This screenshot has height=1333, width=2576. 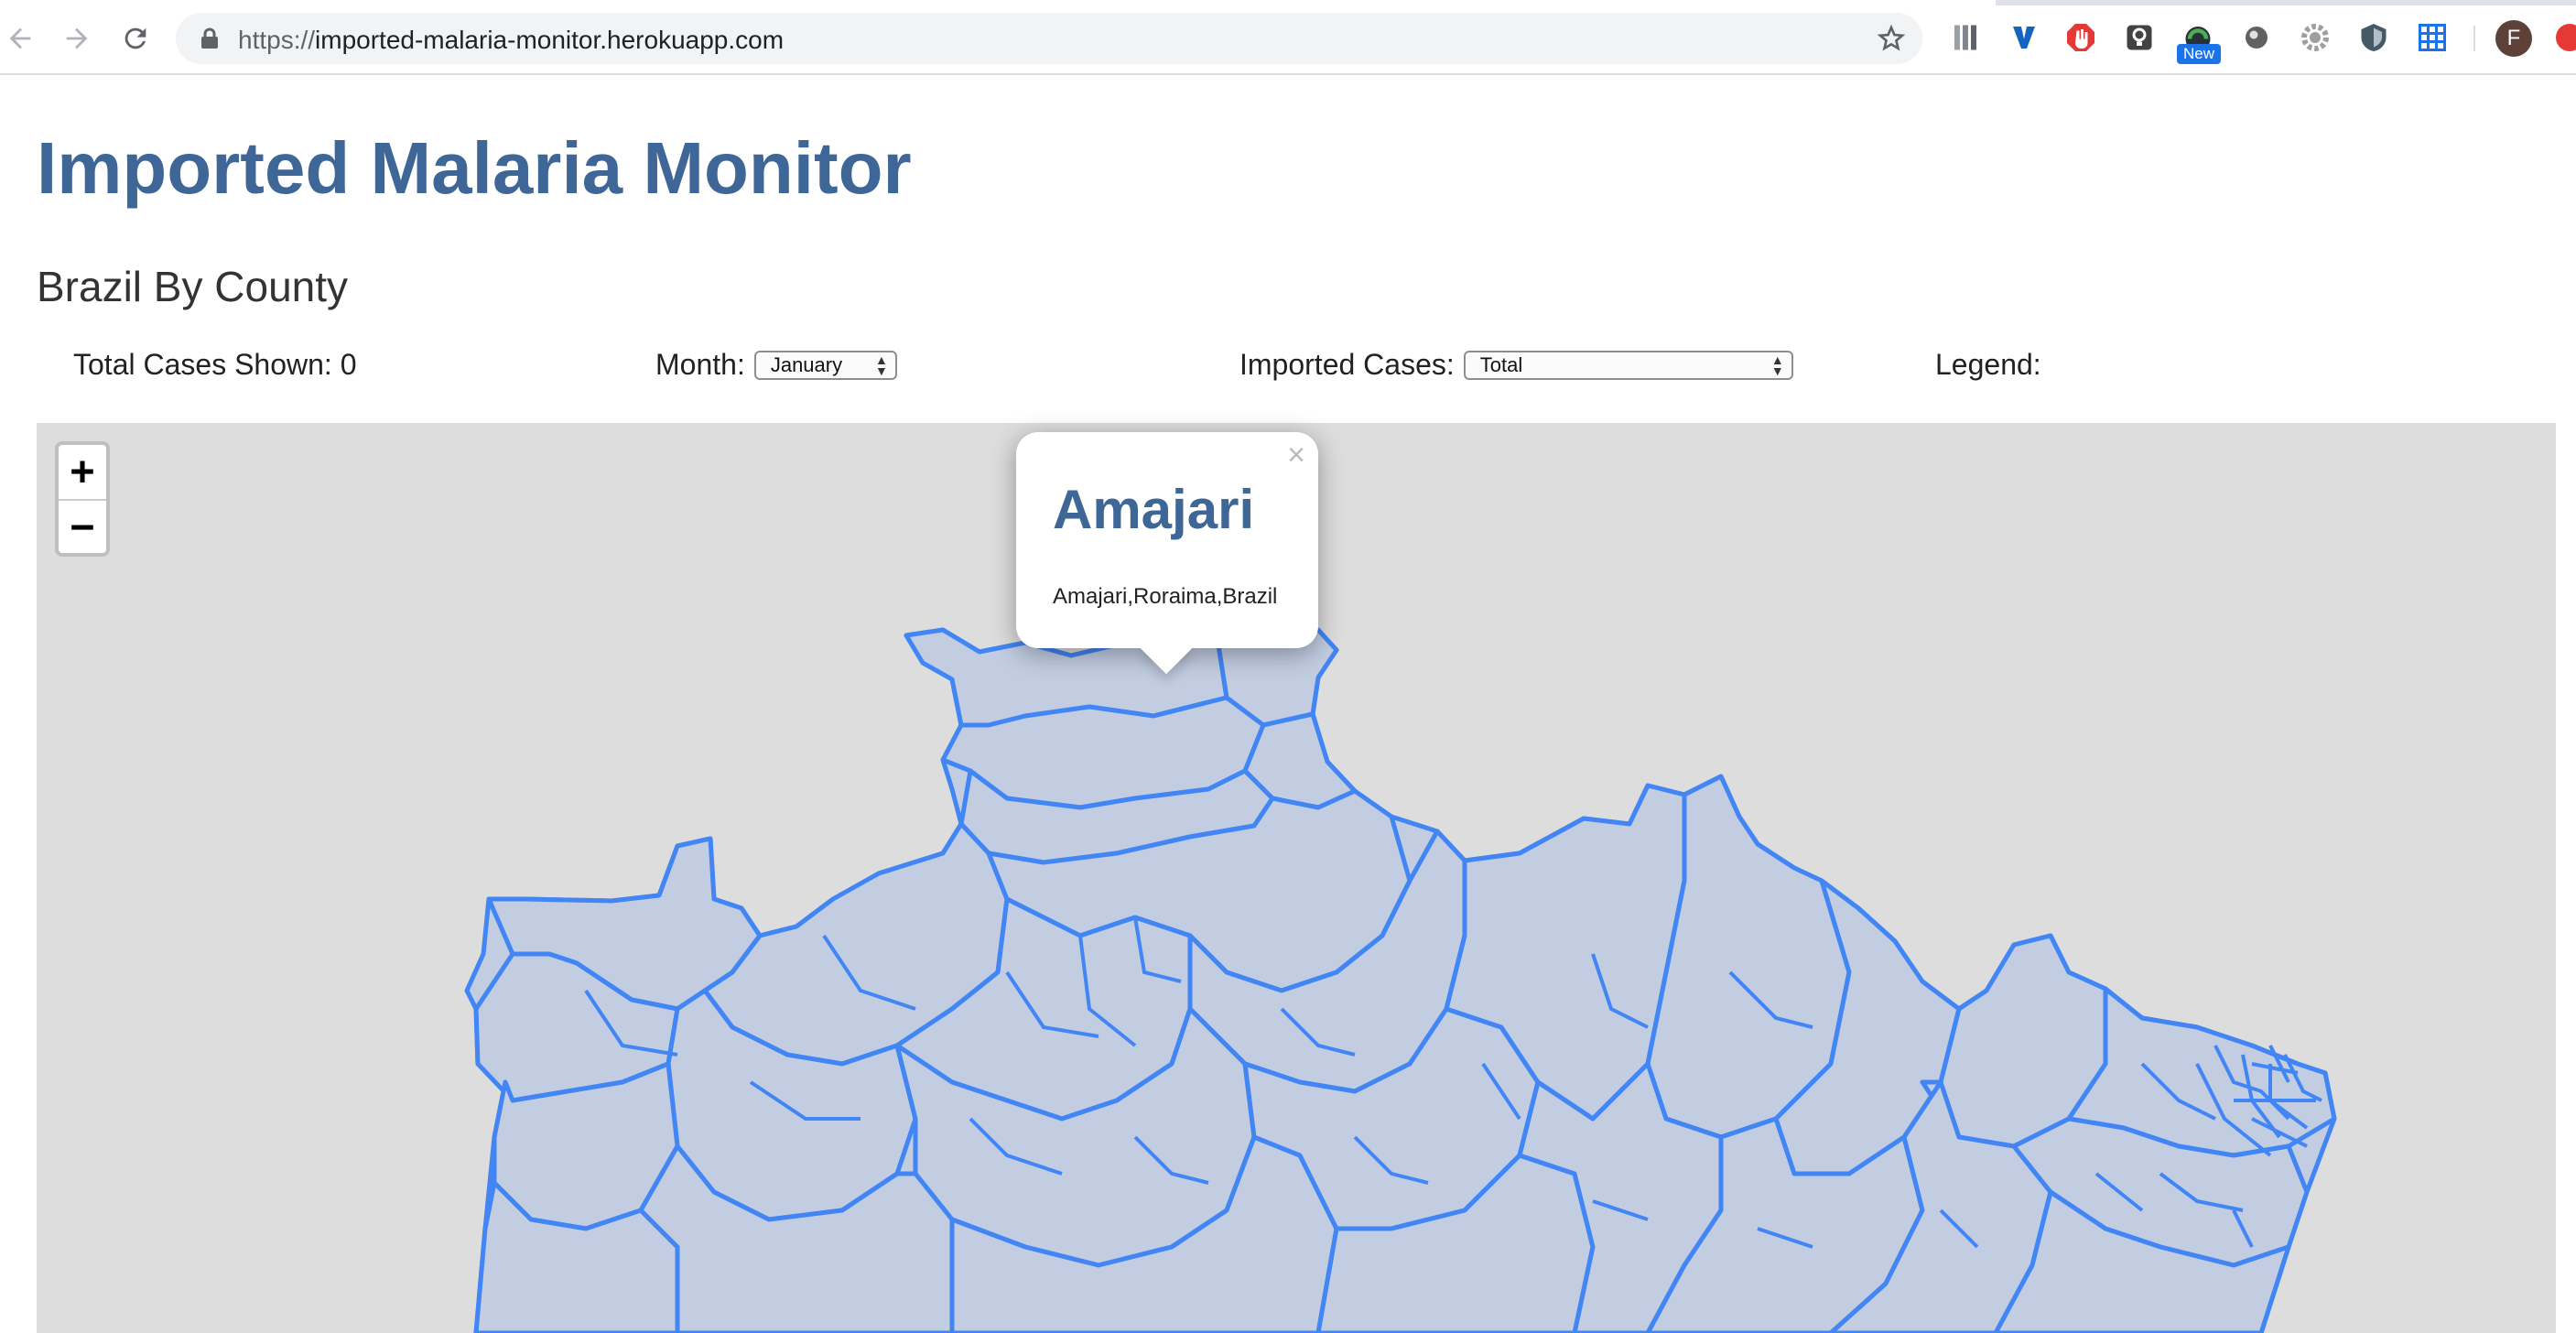 I want to click on page-subtitle: Brazil By County, so click(x=193, y=286).